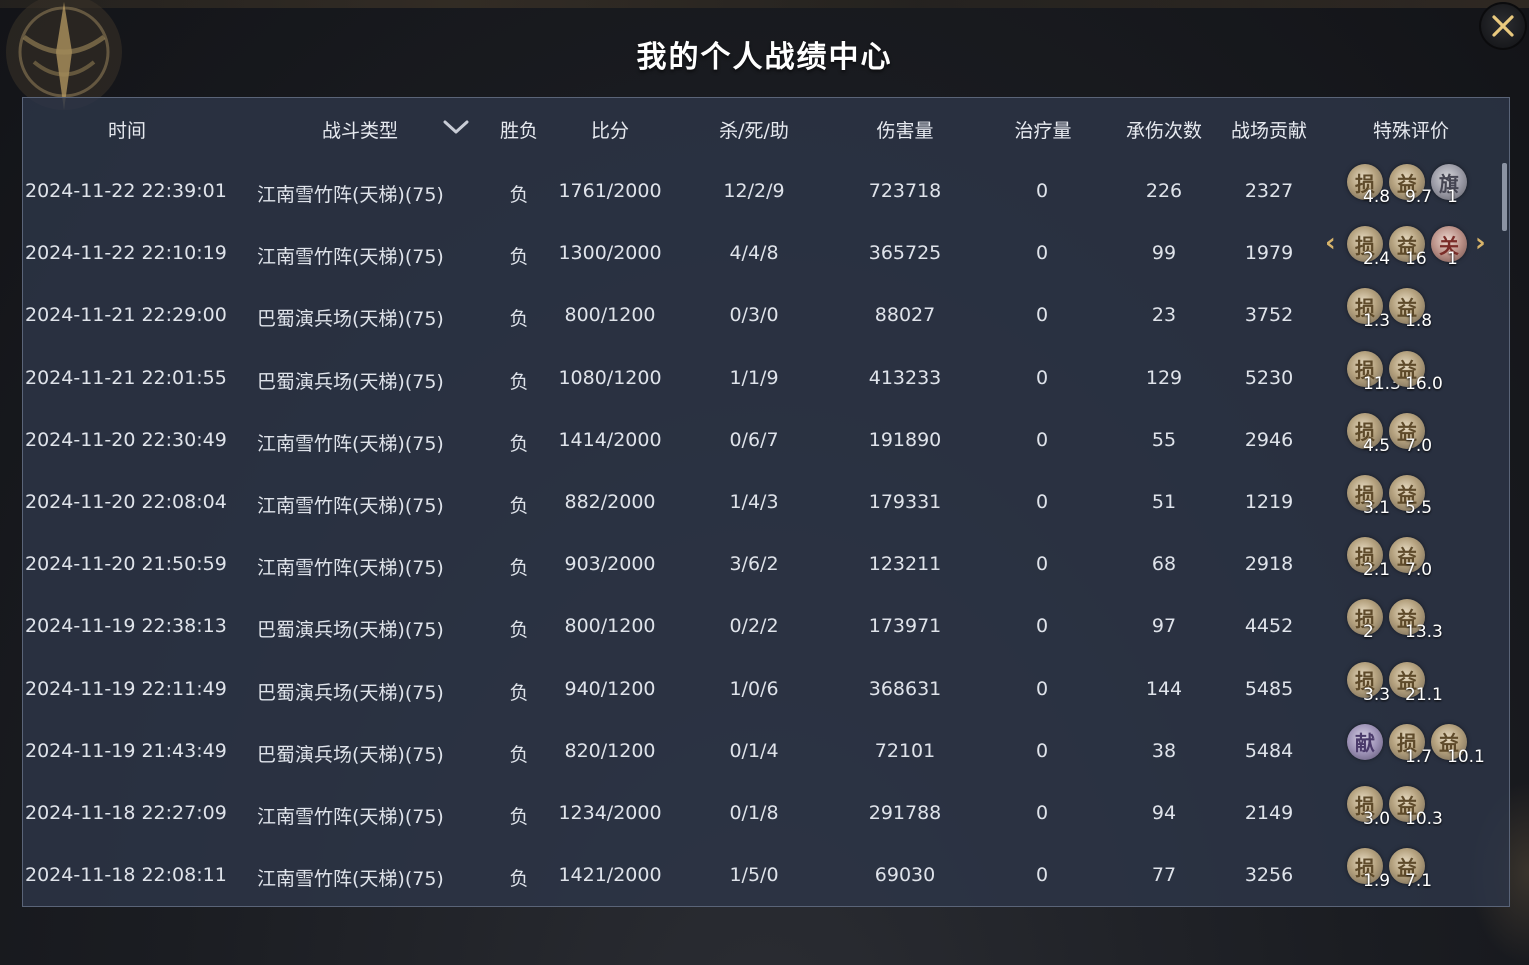  I want to click on cell-kda: 1/1/9, so click(754, 377).